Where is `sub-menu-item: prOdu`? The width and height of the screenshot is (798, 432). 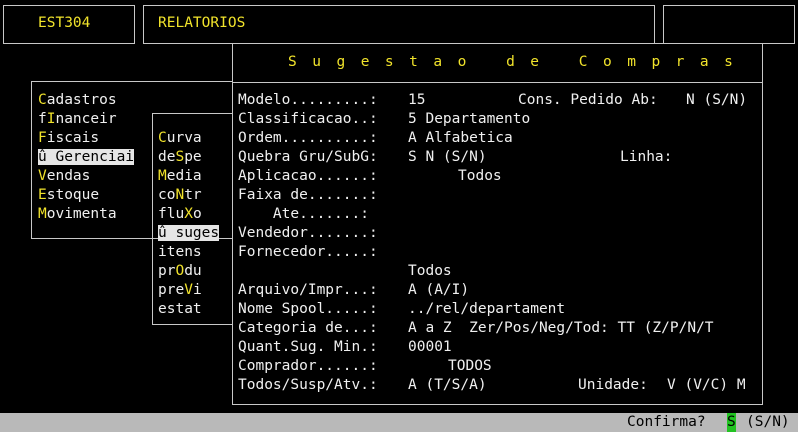 sub-menu-item: prOdu is located at coordinates (180, 271).